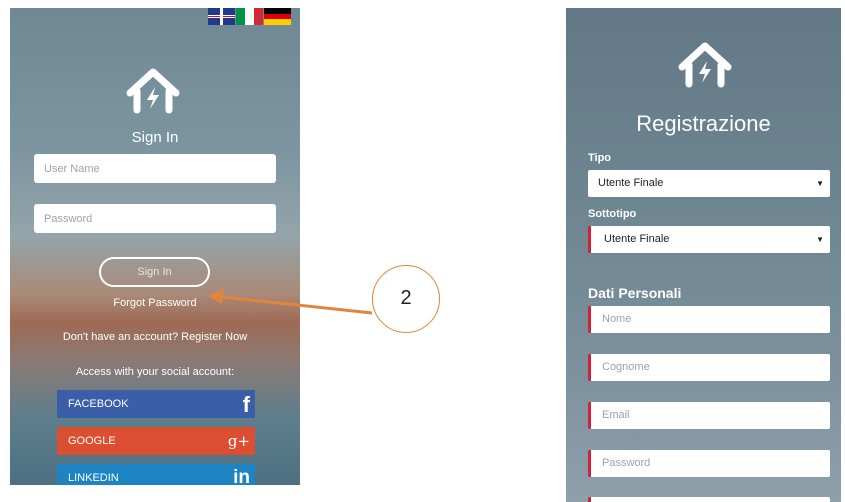 This screenshot has height=502, width=845. I want to click on nome-input: Nome, so click(709, 319).